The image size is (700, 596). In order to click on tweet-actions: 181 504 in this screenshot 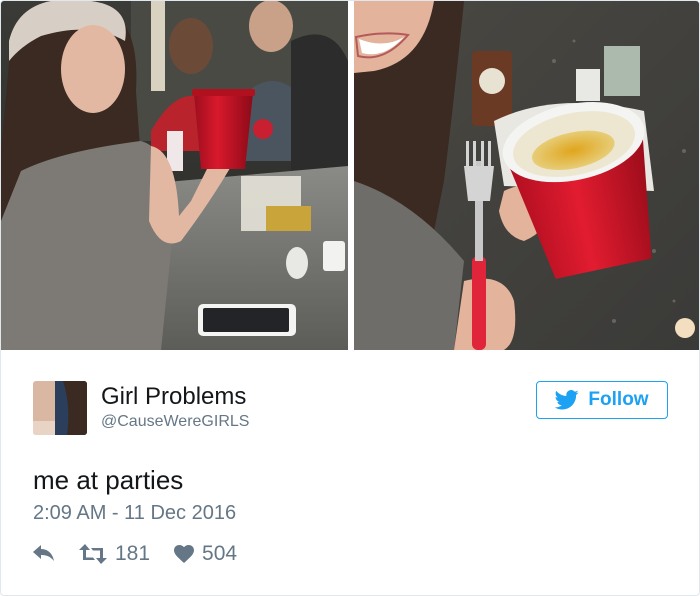, I will do `click(135, 554)`.